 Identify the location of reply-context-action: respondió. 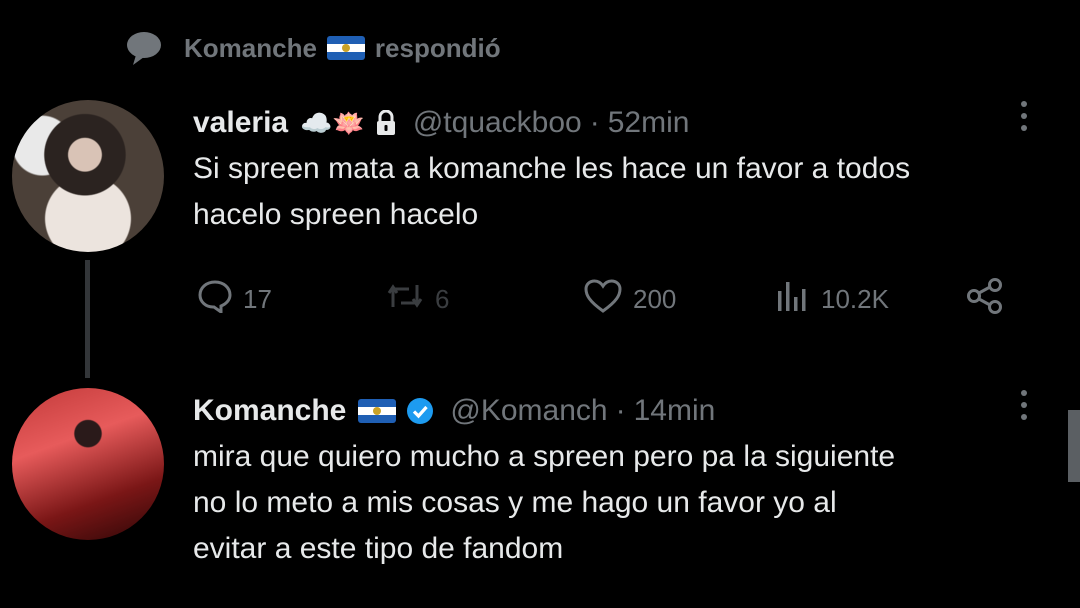
(437, 47).